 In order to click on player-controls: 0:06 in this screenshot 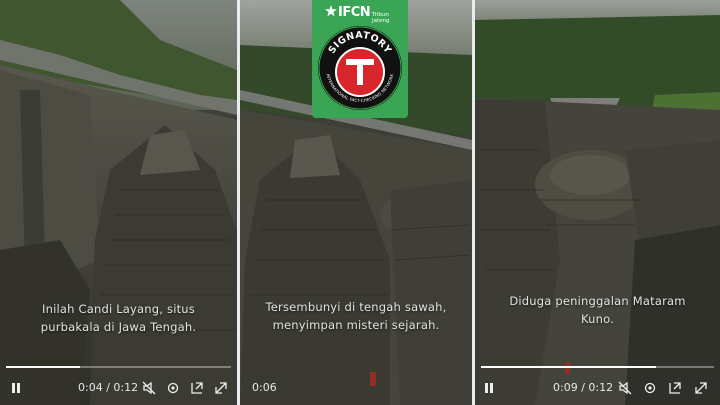, I will do `click(356, 388)`.